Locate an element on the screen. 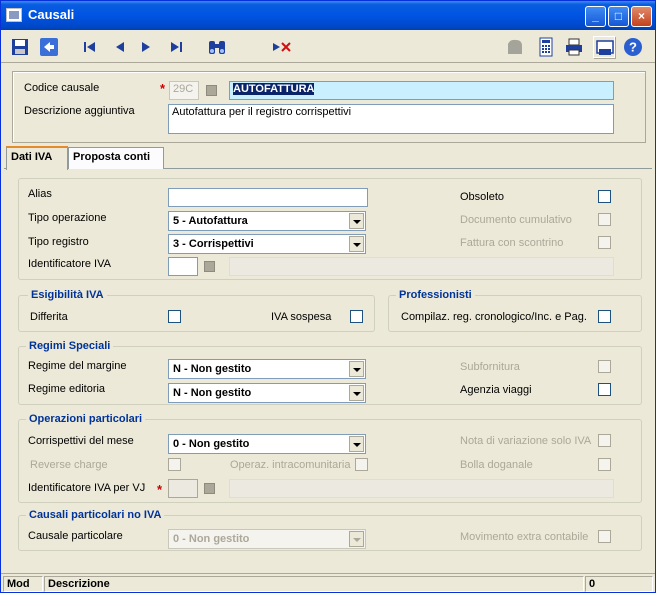 This screenshot has height=593, width=656. save-icon is located at coordinates (20, 47).